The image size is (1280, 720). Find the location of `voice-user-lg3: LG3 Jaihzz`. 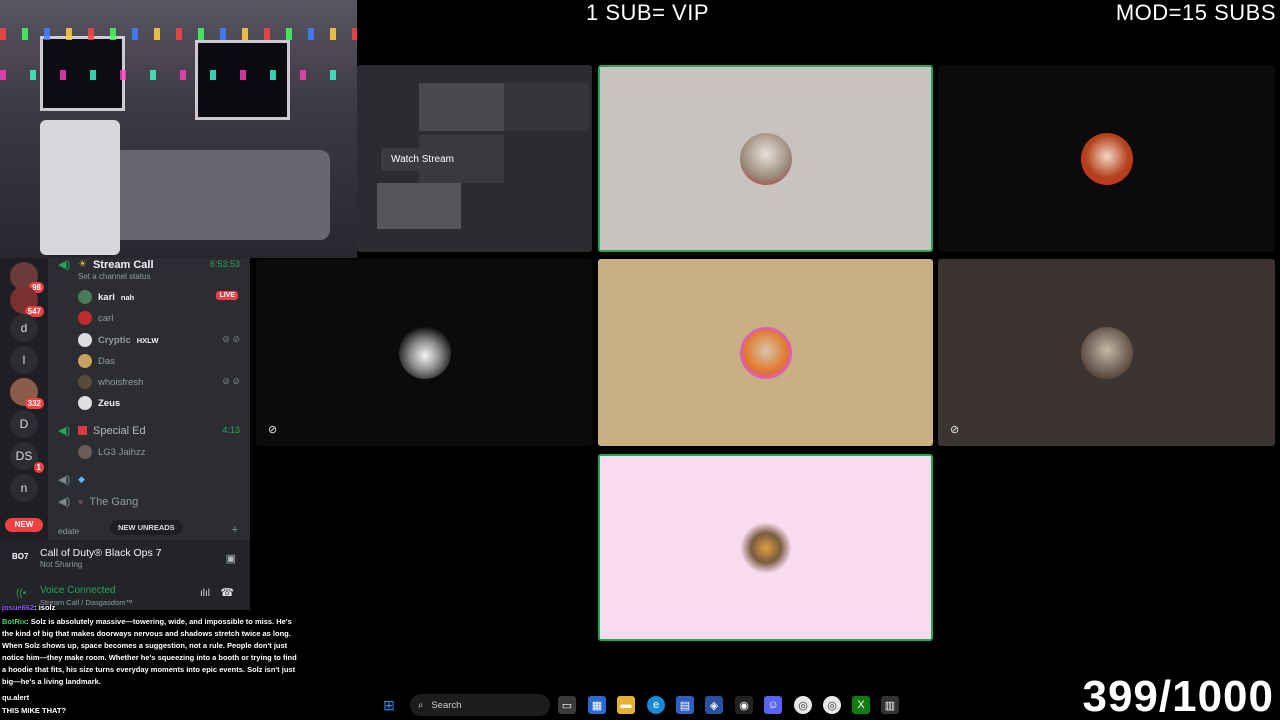

voice-user-lg3: LG3 Jaihzz is located at coordinates (112, 452).